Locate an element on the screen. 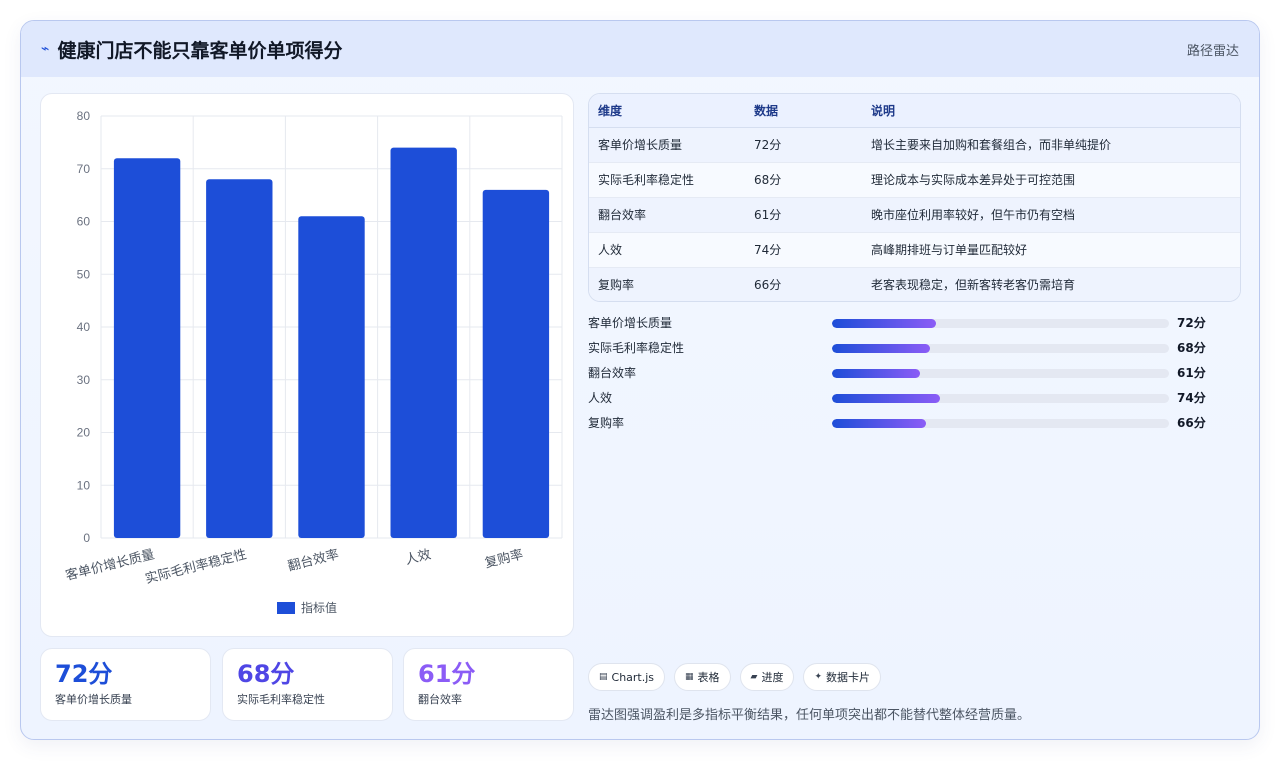 The image size is (1280, 761). progress-row: 人效 74分 is located at coordinates (914, 398).